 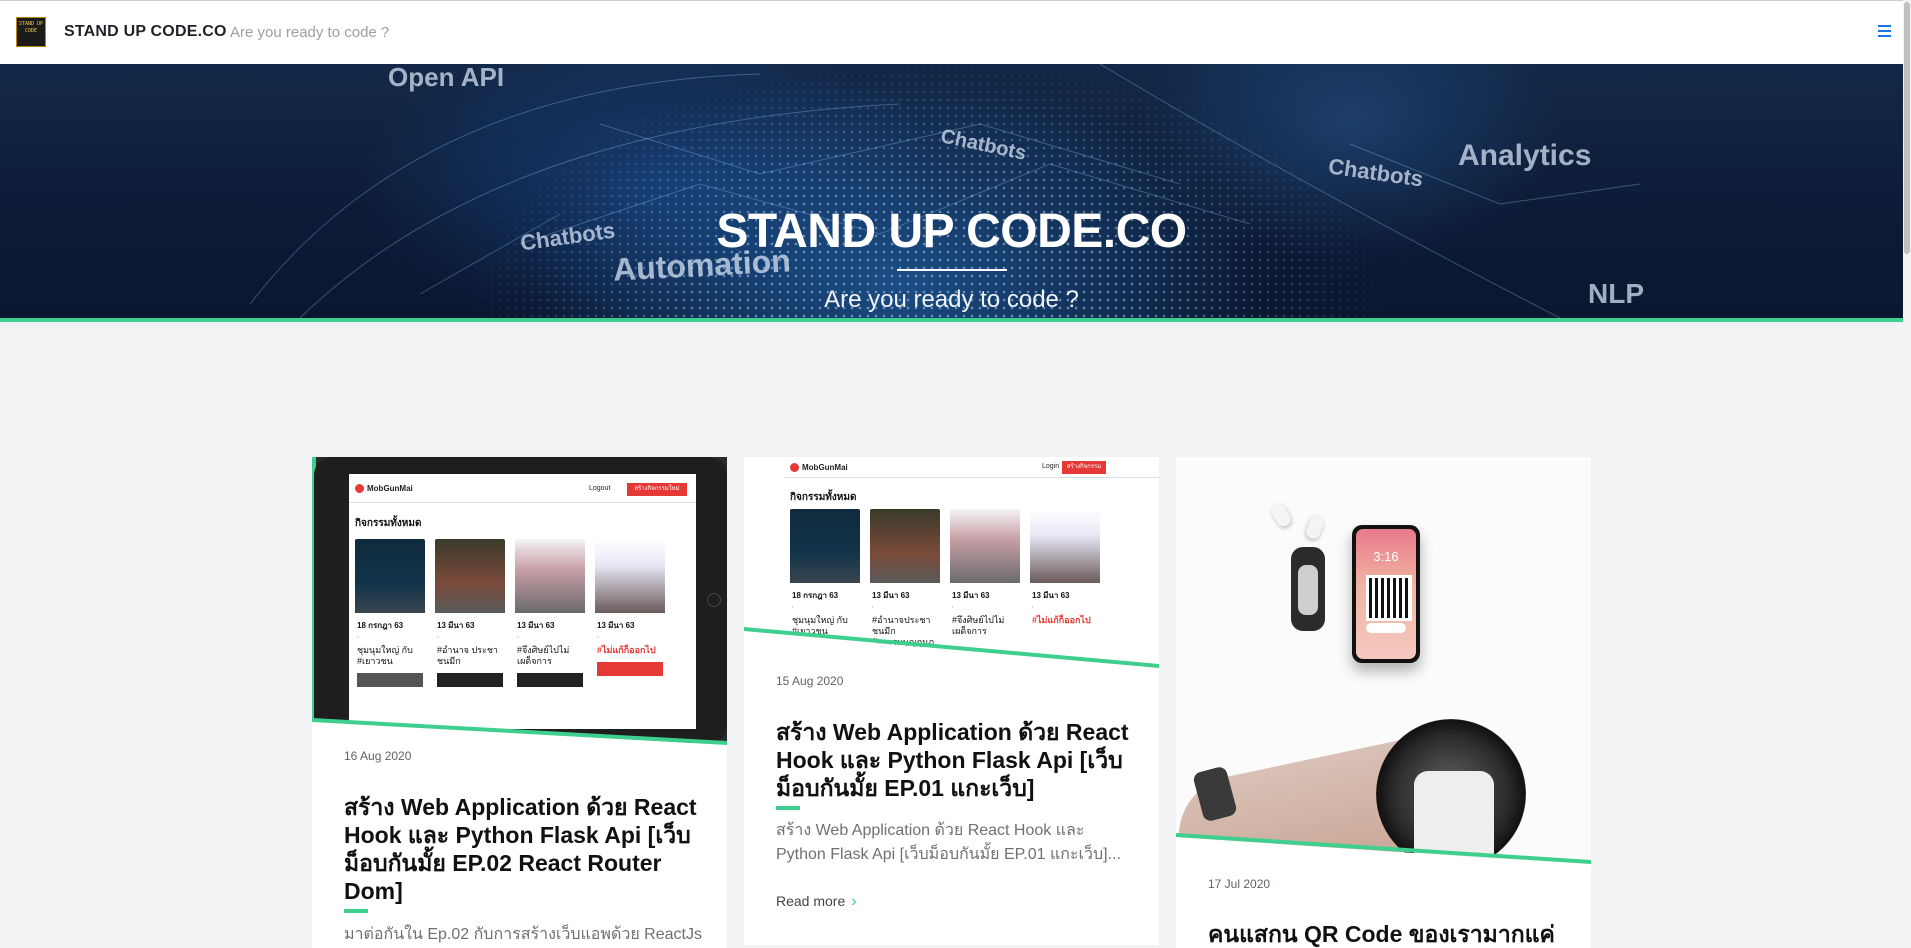 I want to click on chevron-right-icon: ›, so click(x=854, y=901).